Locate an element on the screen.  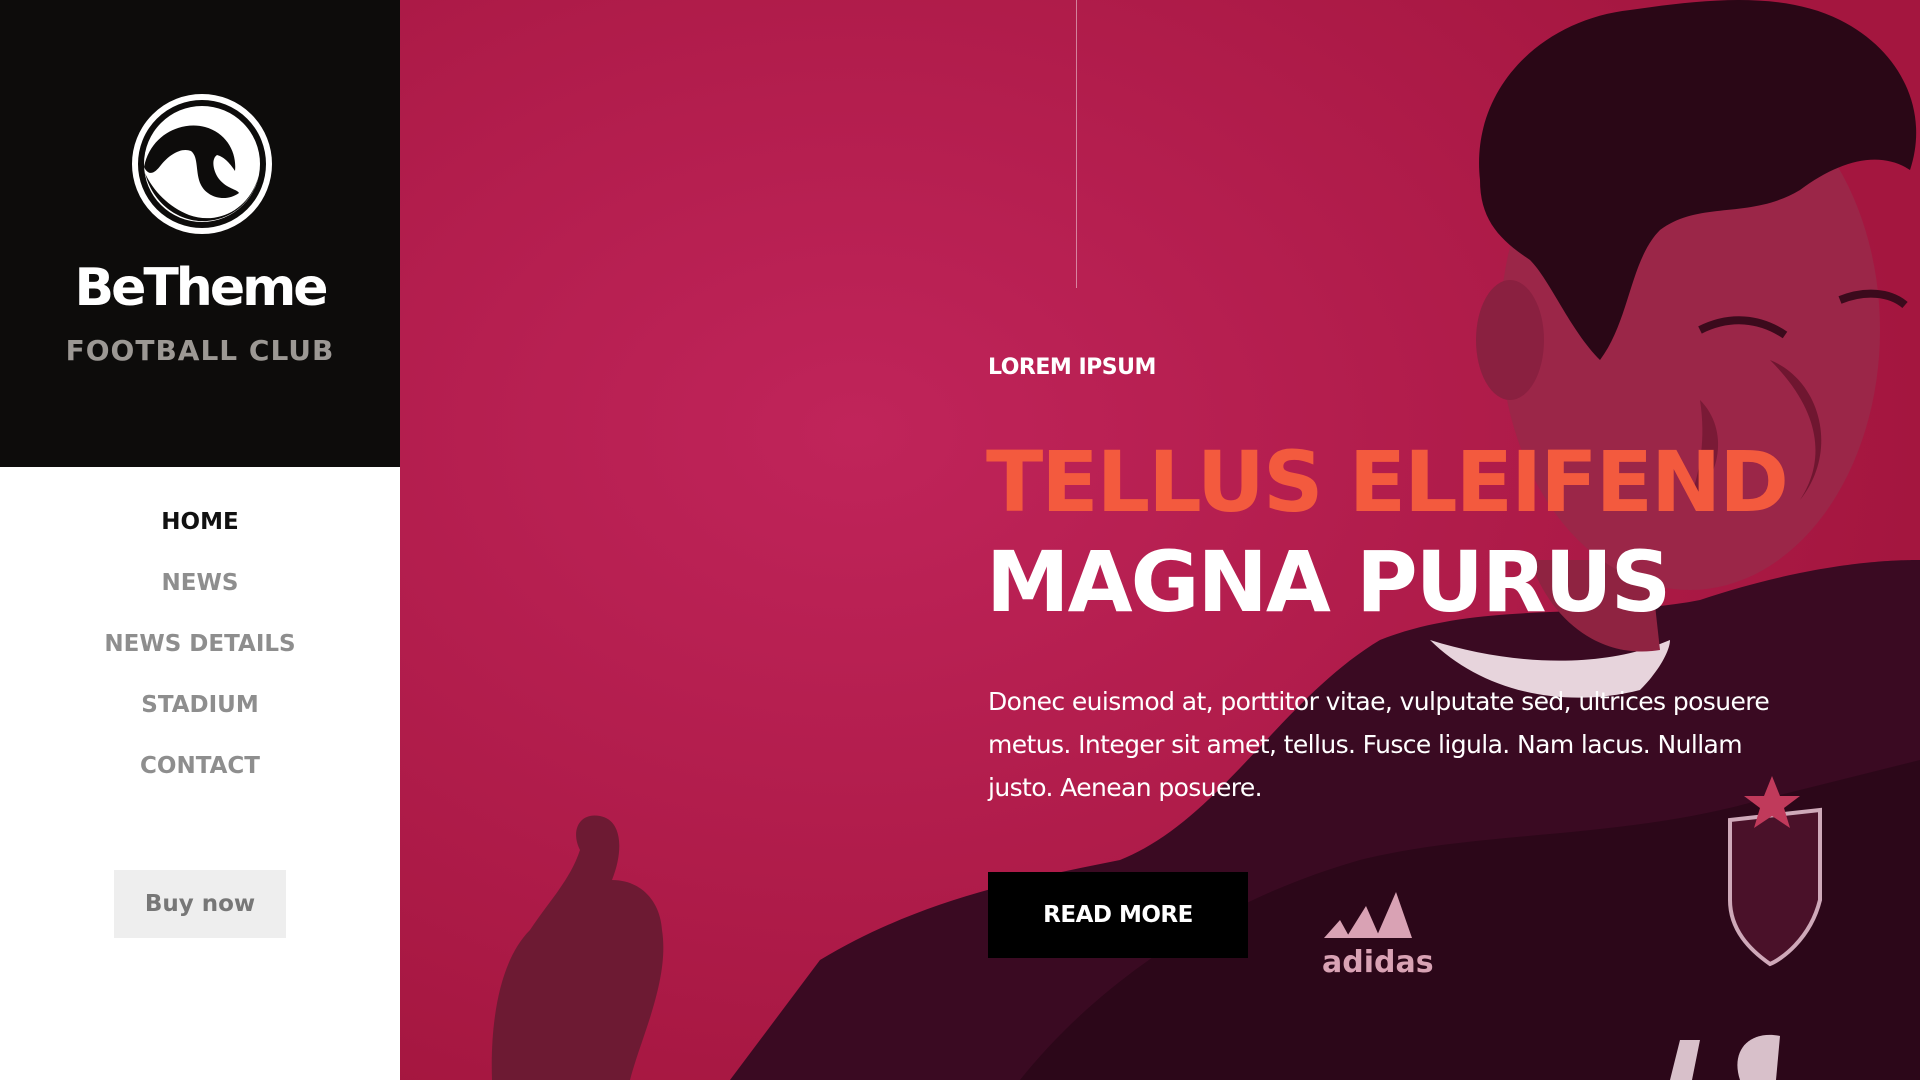
jersey-brand-text: adidas is located at coordinates (1378, 962).